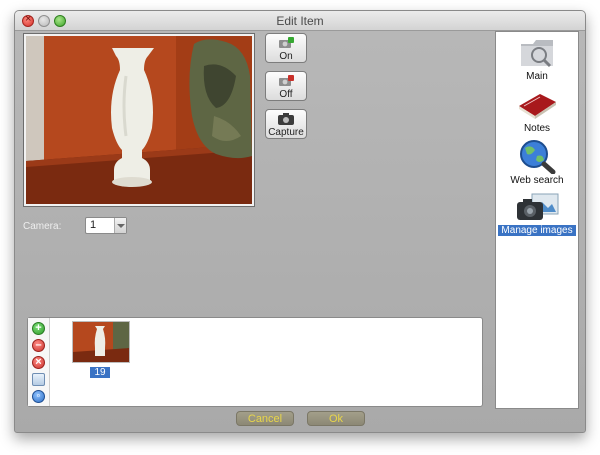 This screenshot has height=455, width=600. I want to click on notebook-icon, so click(537, 106).